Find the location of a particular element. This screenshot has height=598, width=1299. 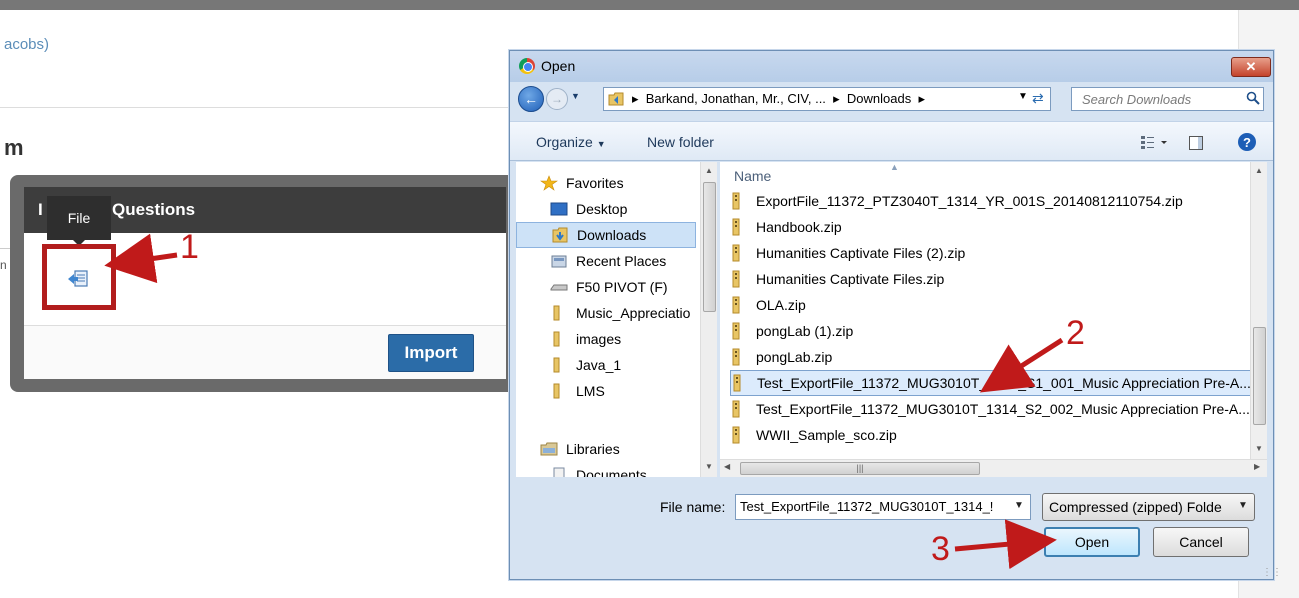

nav-documents: Documents is located at coordinates (606, 469).